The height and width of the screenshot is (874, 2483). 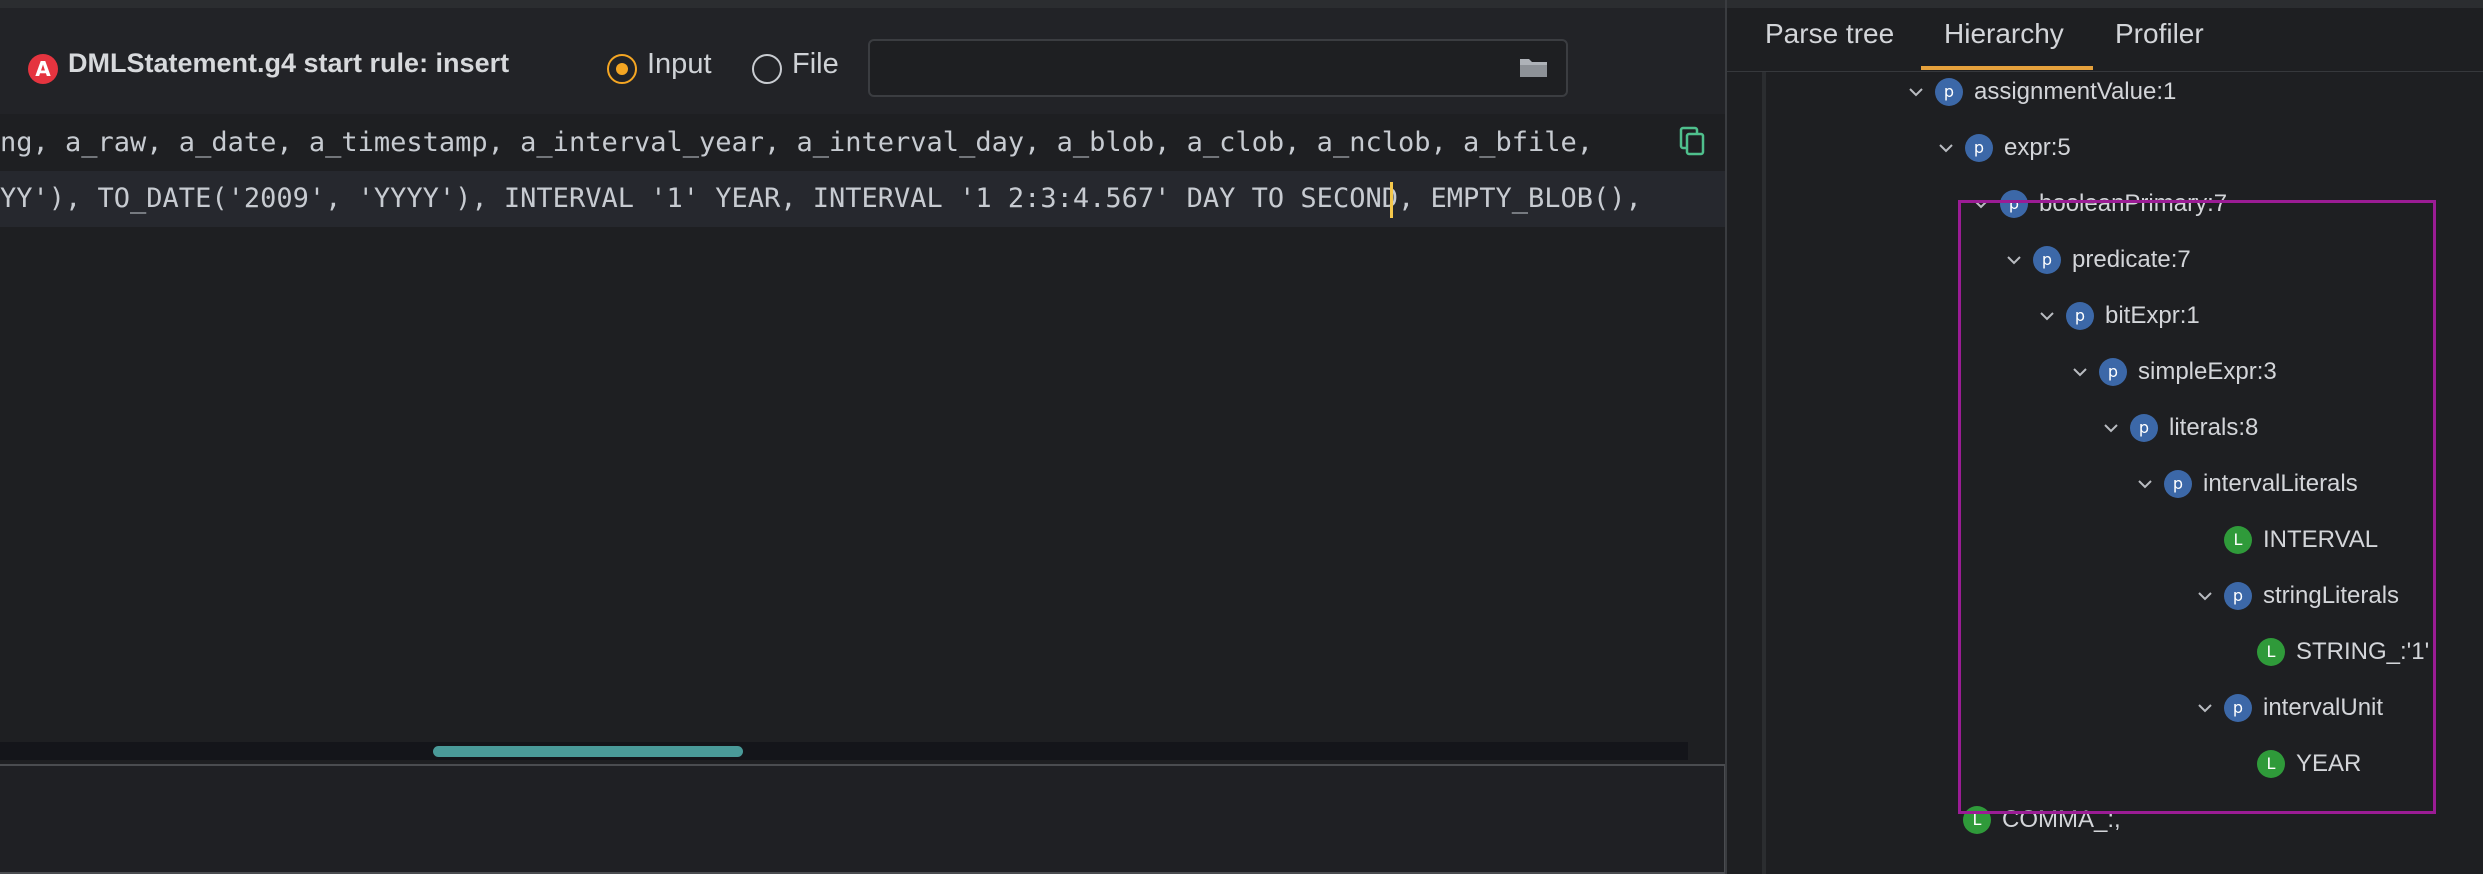 What do you see at coordinates (2133, 203) in the screenshot?
I see `tree-node-label: booleanPrimary:7` at bounding box center [2133, 203].